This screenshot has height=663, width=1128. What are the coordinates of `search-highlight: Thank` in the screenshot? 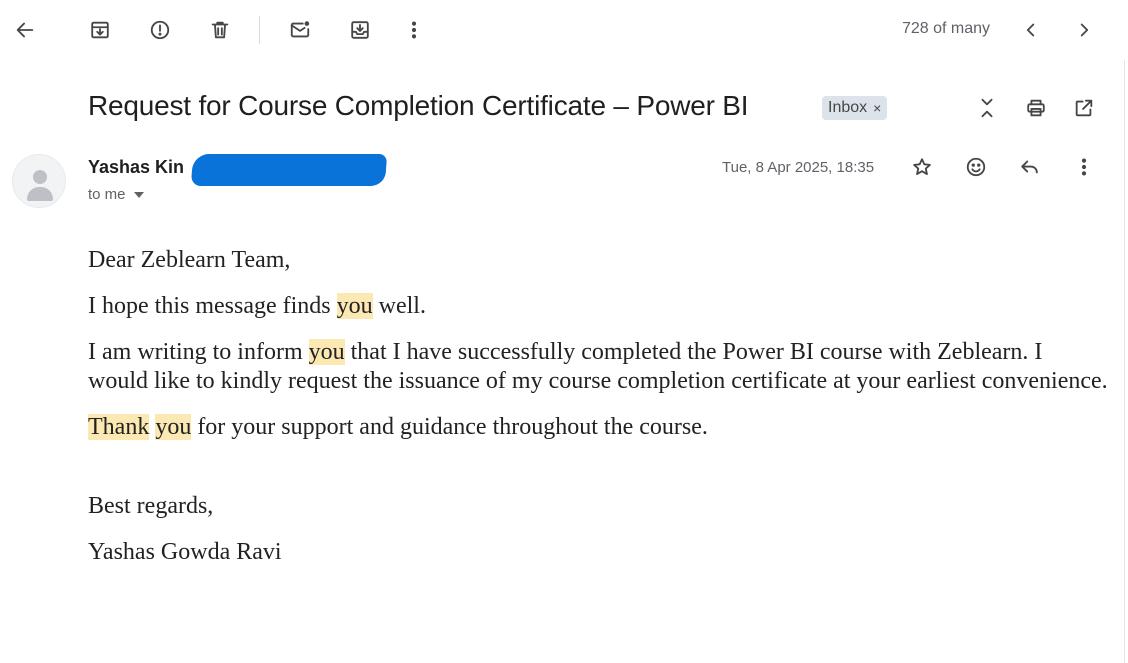 It's located at (119, 427).